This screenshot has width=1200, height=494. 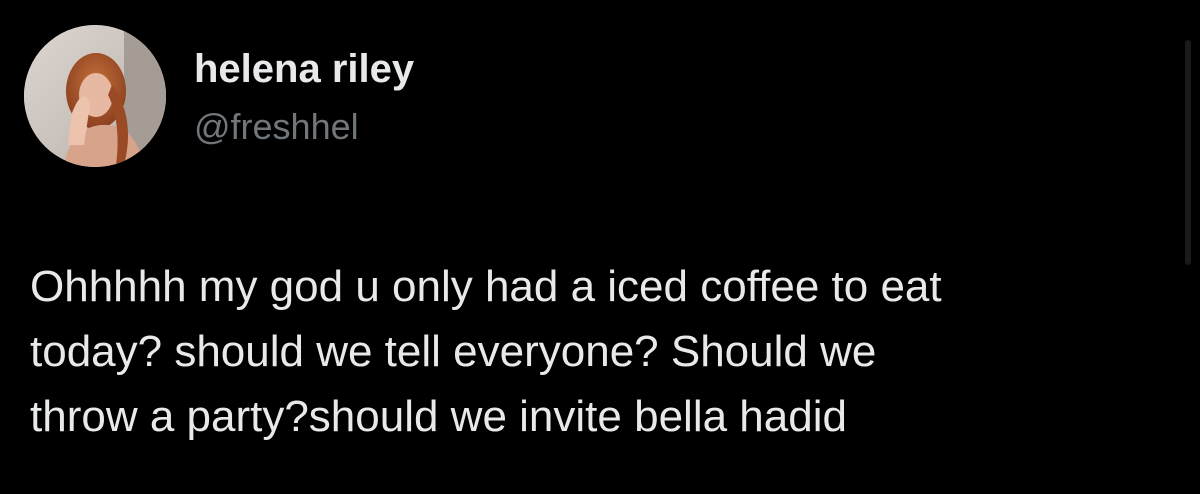 I want to click on author-handle: @freshhel, so click(x=276, y=127).